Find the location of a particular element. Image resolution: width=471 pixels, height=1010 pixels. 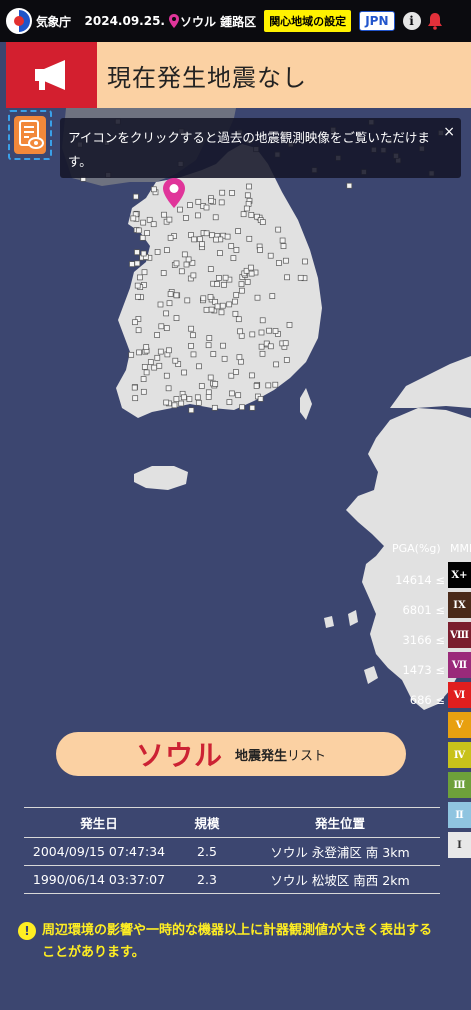

tooltip-text: アイコンをクリックすると過去の地震観測映像をご覧いただけます。 is located at coordinates (249, 149).